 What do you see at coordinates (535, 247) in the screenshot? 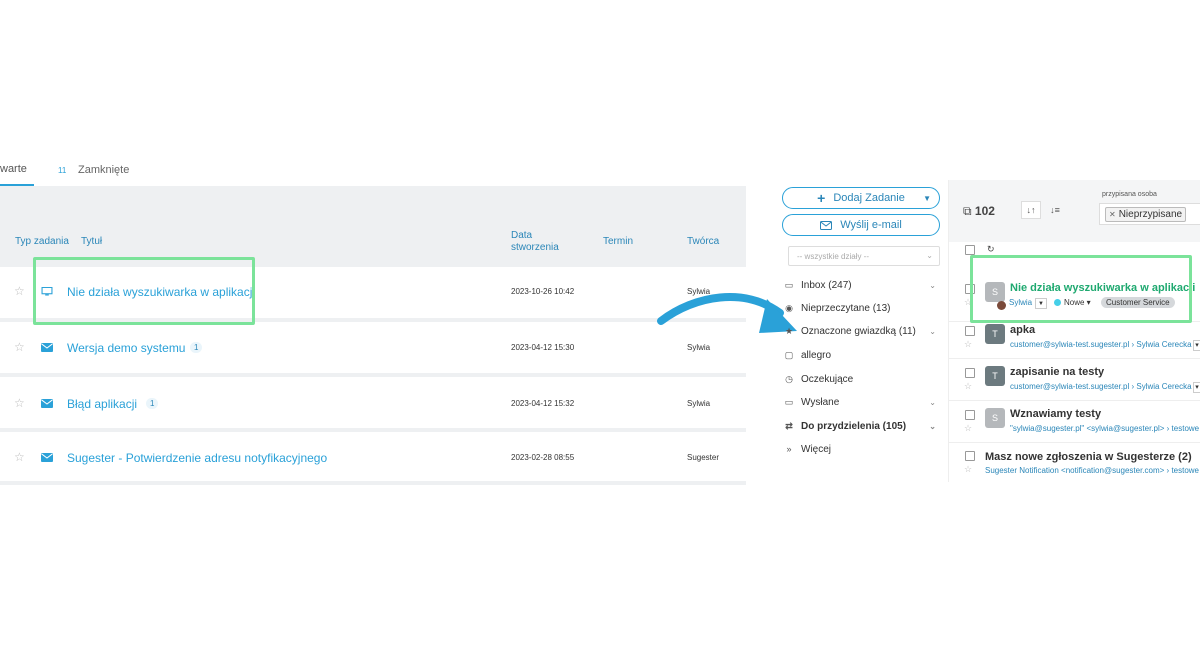
I see `header-date-line2: stworzenia` at bounding box center [535, 247].